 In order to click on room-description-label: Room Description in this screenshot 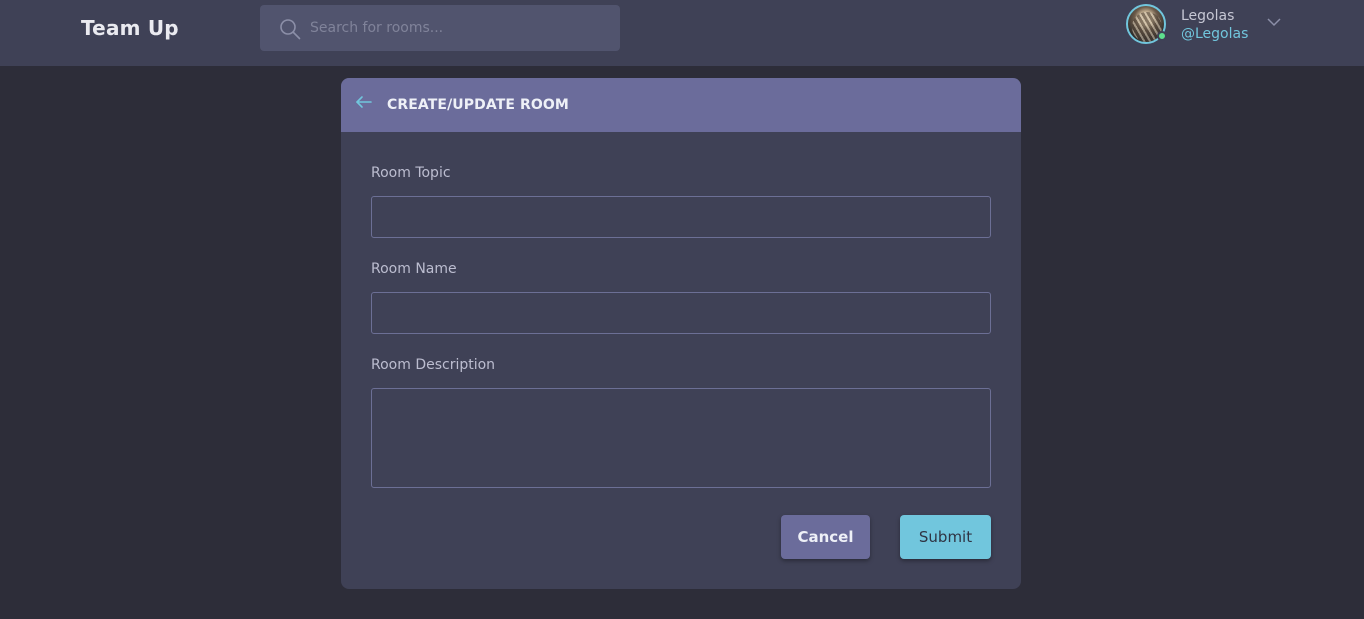, I will do `click(433, 365)`.